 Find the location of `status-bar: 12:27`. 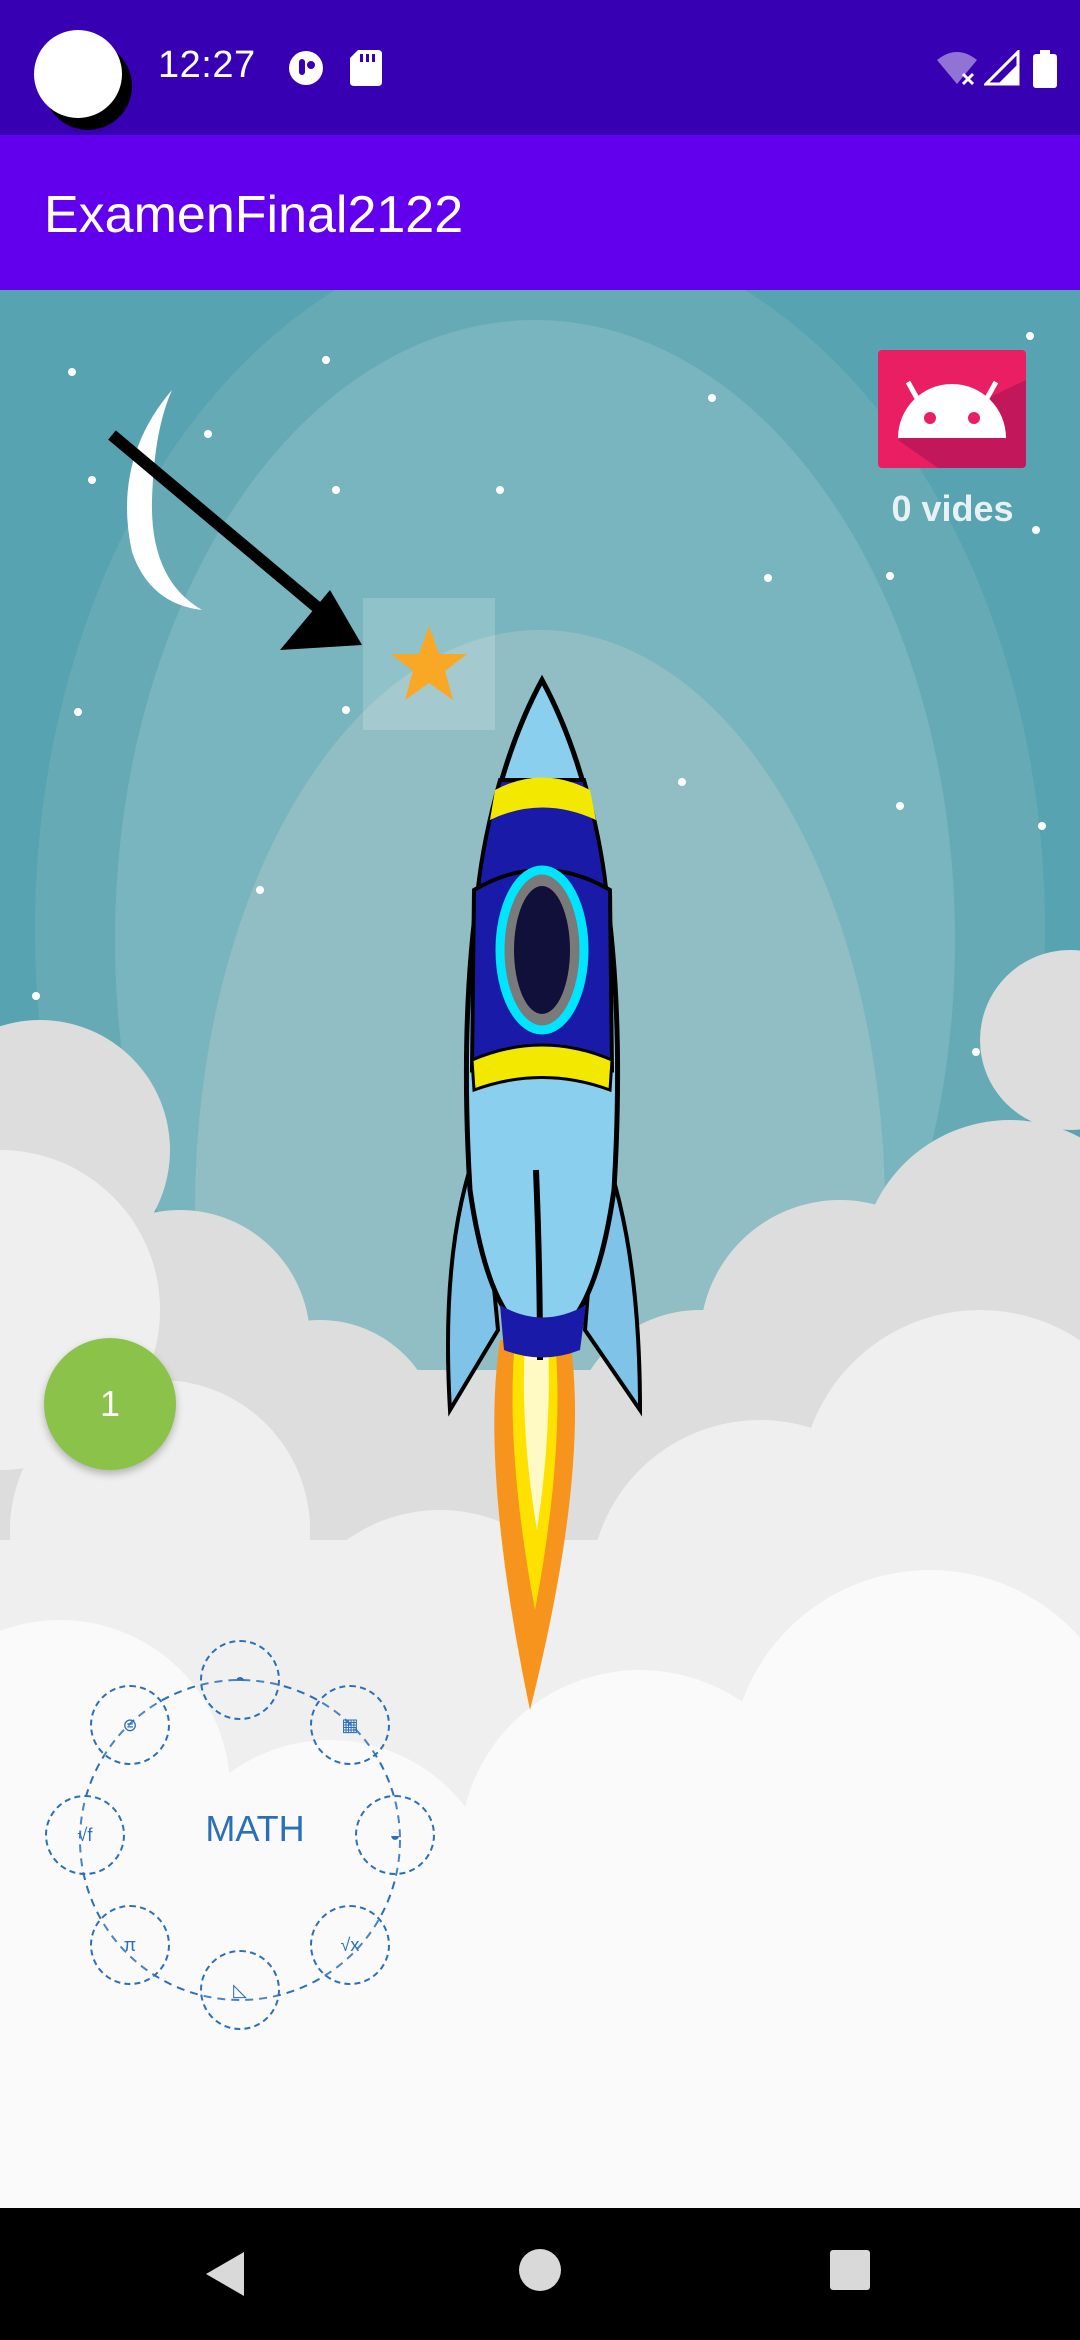

status-bar: 12:27 is located at coordinates (540, 67).